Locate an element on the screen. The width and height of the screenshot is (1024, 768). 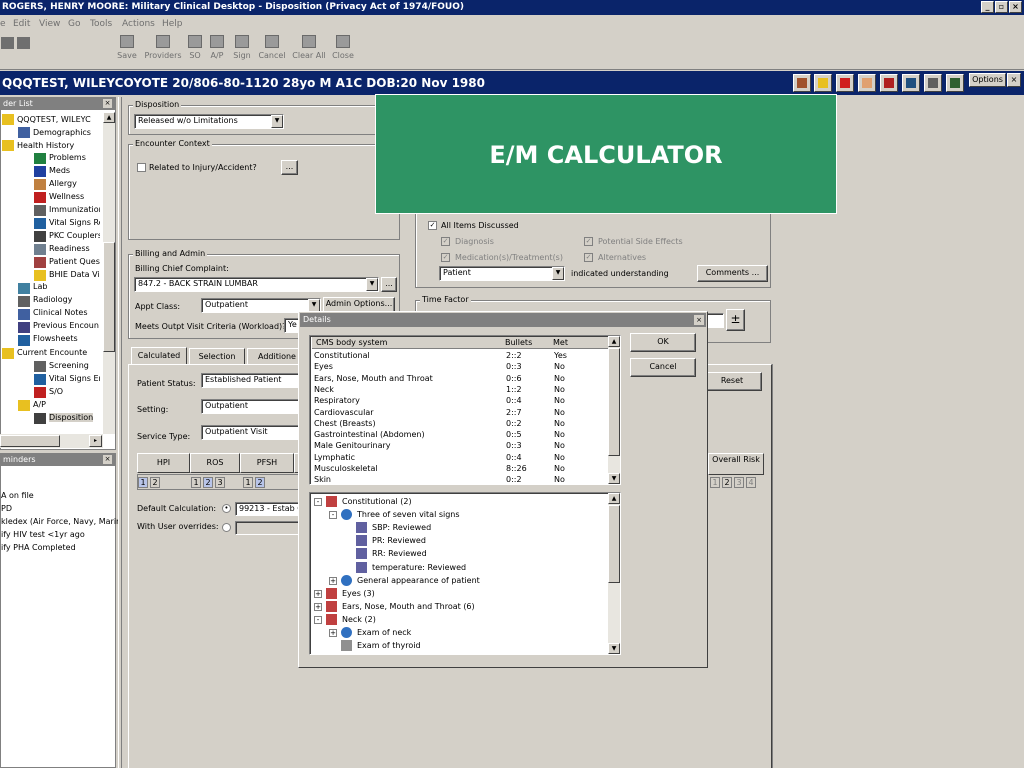
default-calc-radio: • is located at coordinates (226, 508).